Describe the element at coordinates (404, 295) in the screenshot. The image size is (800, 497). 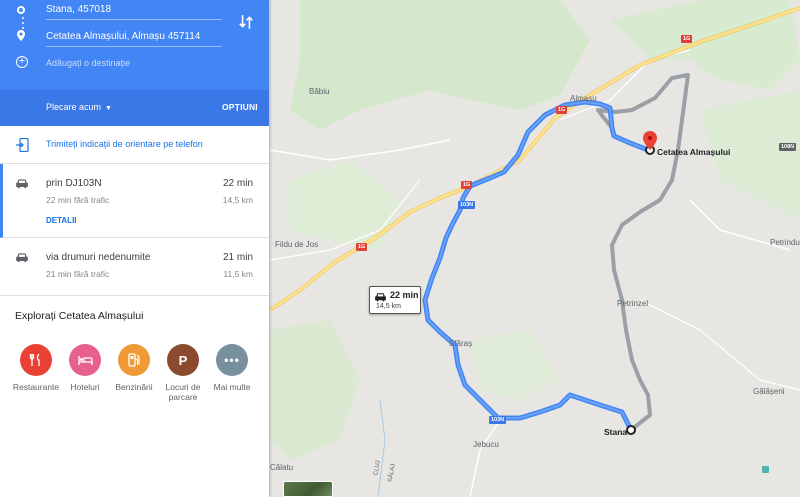
I see `route-info-time: 22 min` at that location.